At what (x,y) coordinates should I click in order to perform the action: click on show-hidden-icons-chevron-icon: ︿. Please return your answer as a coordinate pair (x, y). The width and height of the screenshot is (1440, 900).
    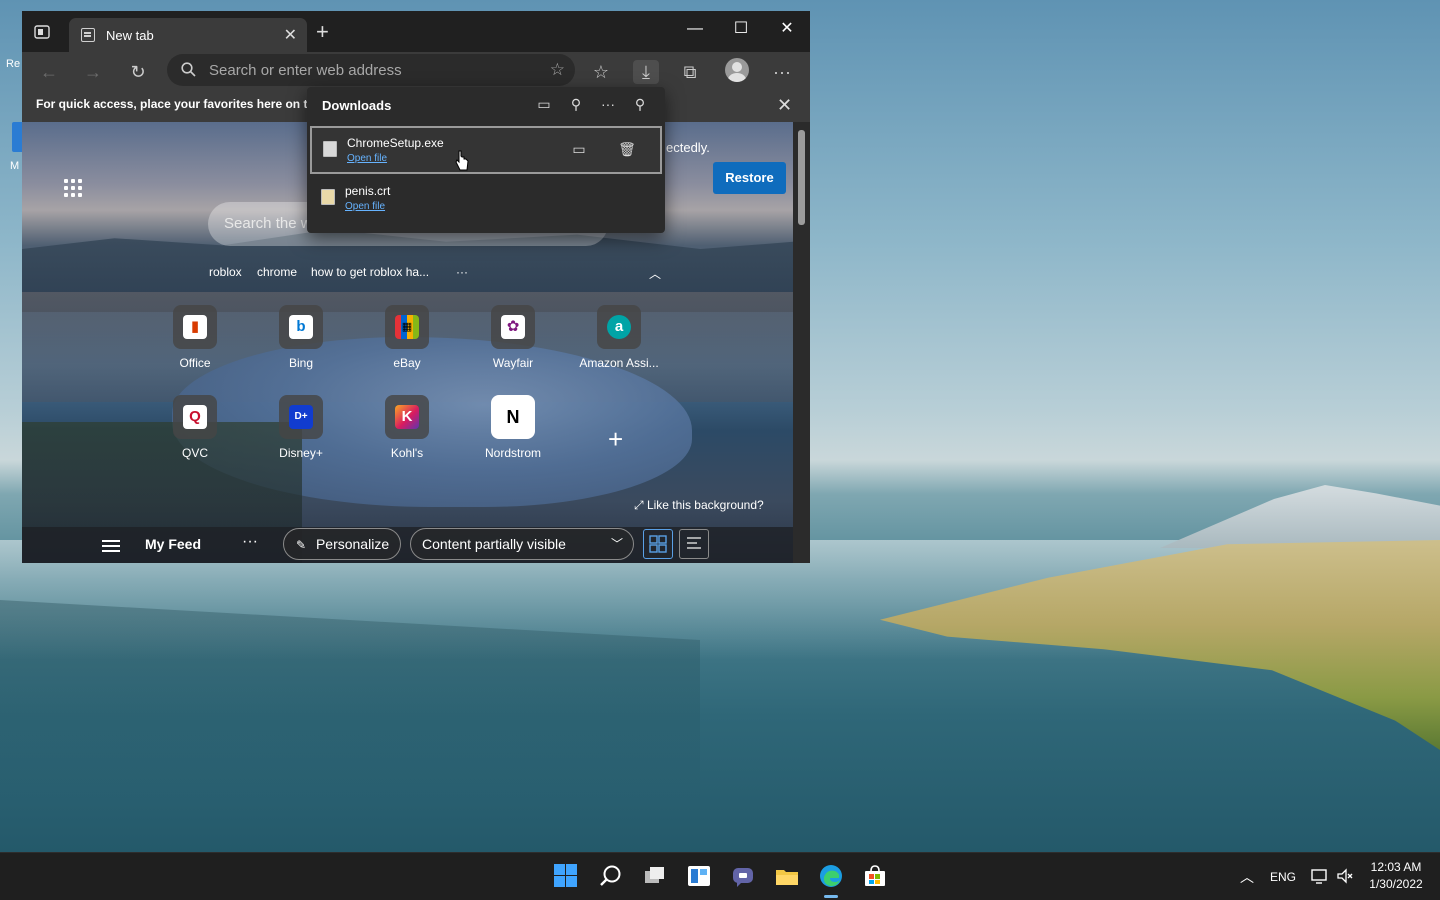
    Looking at the image, I should click on (1247, 877).